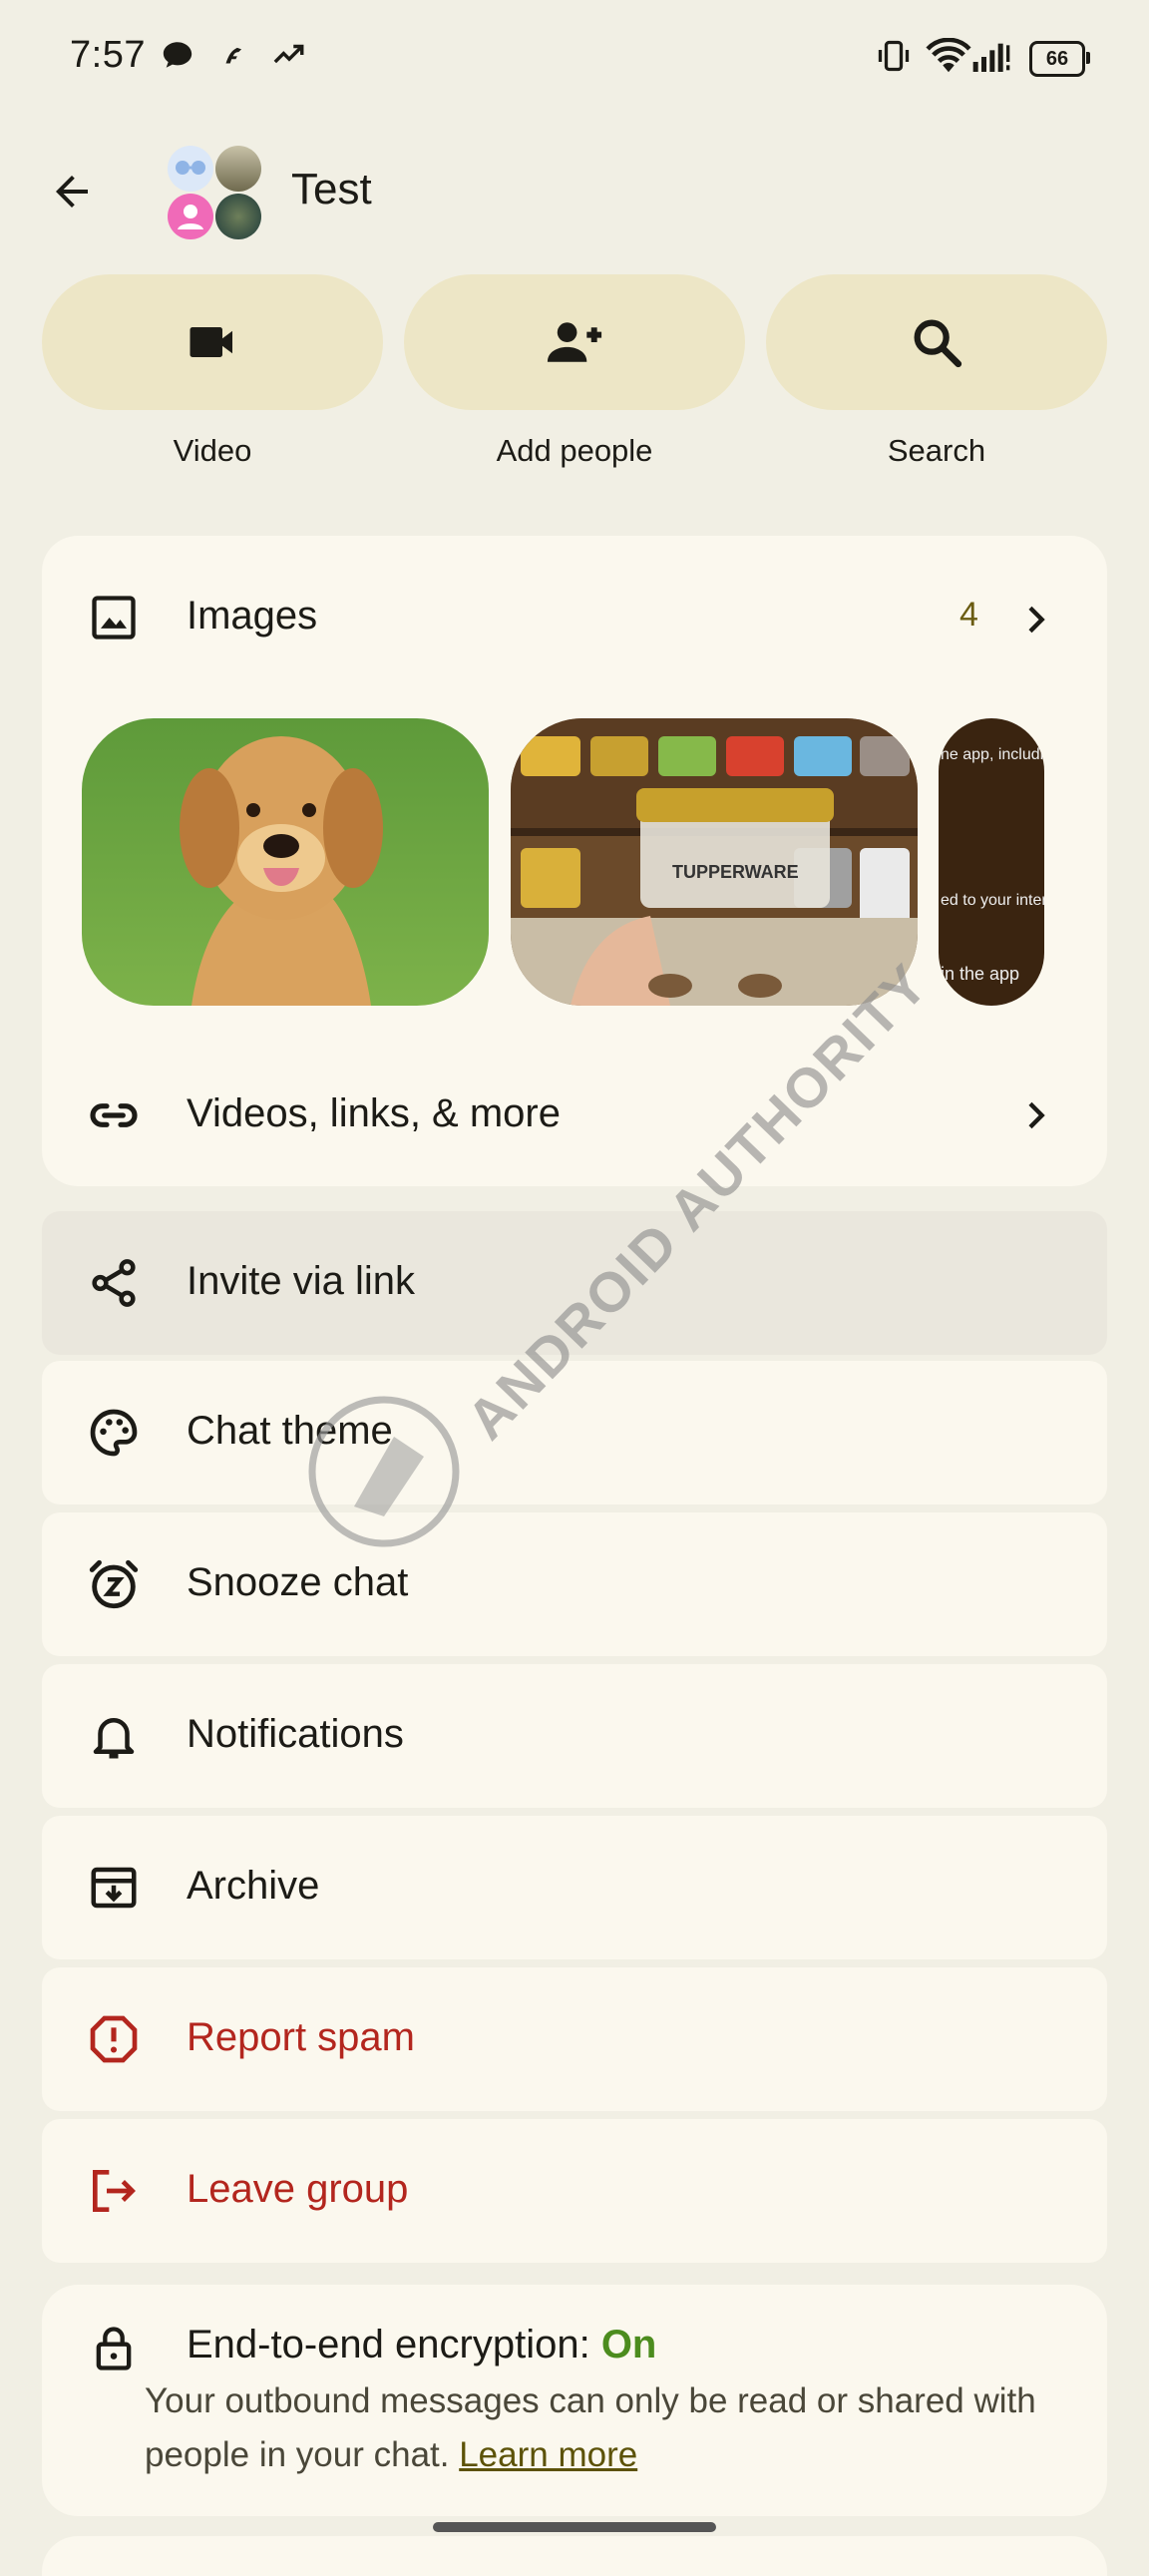 This screenshot has height=2576, width=1149. Describe the element at coordinates (574, 635) in the screenshot. I see `images-row` at that location.